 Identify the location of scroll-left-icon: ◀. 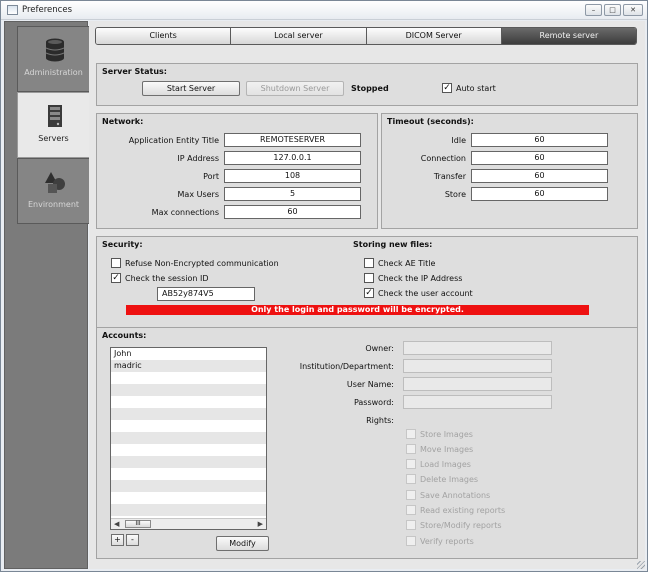
(116, 524).